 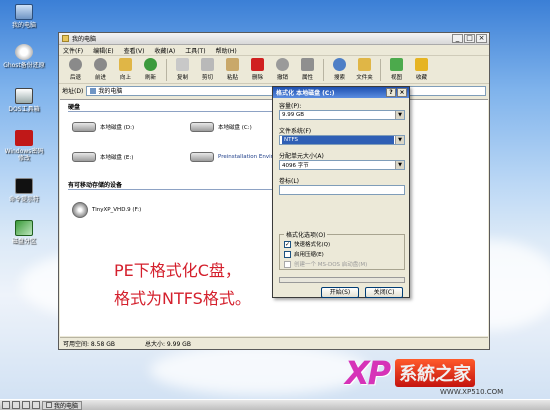 What do you see at coordinates (481, 38) in the screenshot?
I see `close-button: ×` at bounding box center [481, 38].